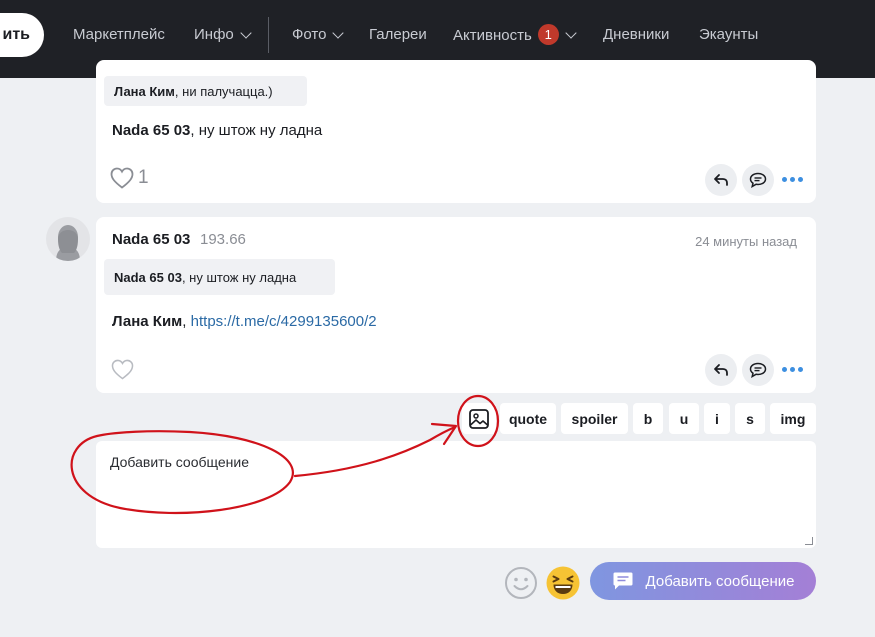 This screenshot has height=637, width=875. I want to click on message-text: Nada 65 03, ну штож ну ладна, so click(217, 130).